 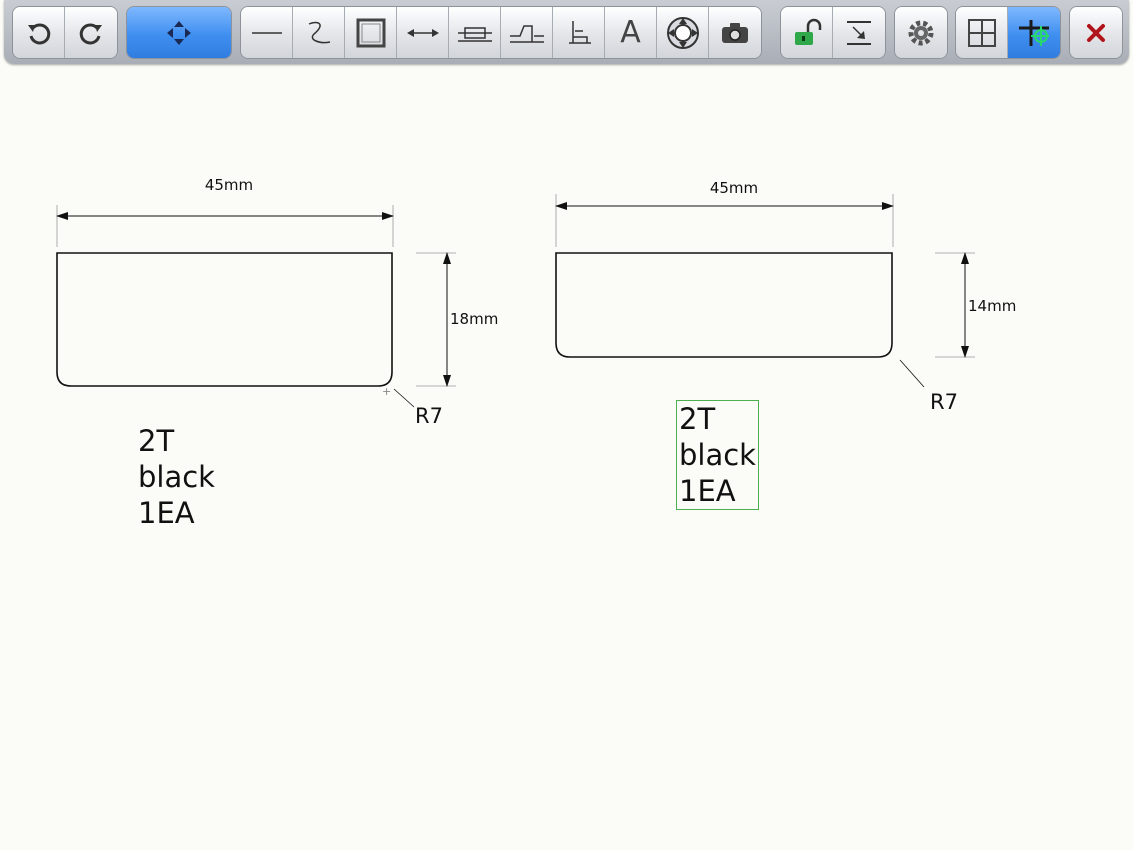 I want to click on close-icon, so click(x=1096, y=32).